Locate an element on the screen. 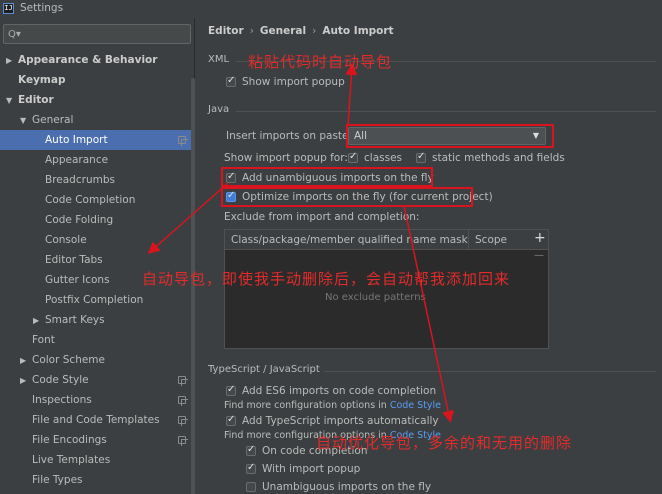 Image resolution: width=662 pixels, height=494 pixels. annotation-note-1: 粘贴代码时自动导包 is located at coordinates (320, 62).